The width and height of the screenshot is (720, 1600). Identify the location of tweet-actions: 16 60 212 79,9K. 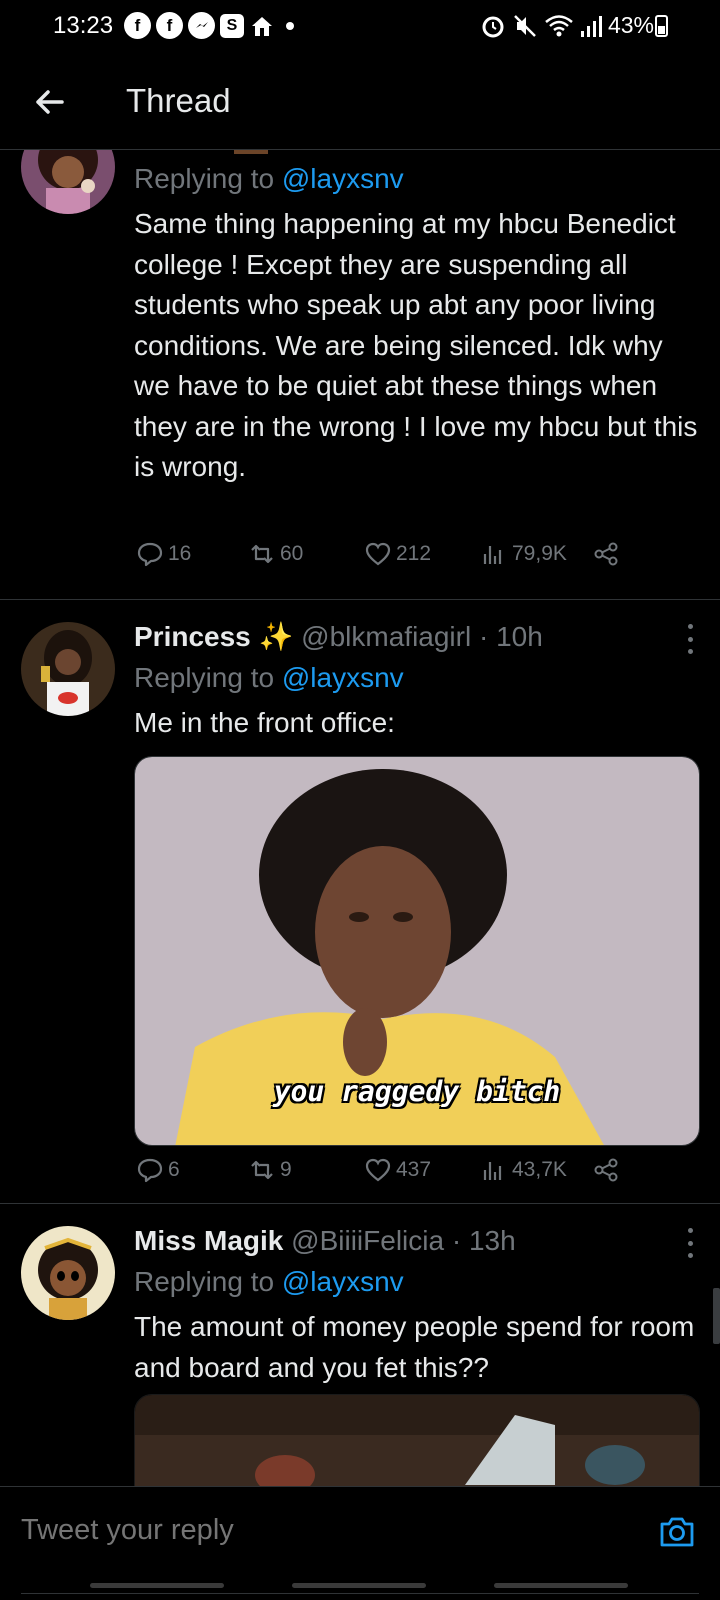
(386, 554).